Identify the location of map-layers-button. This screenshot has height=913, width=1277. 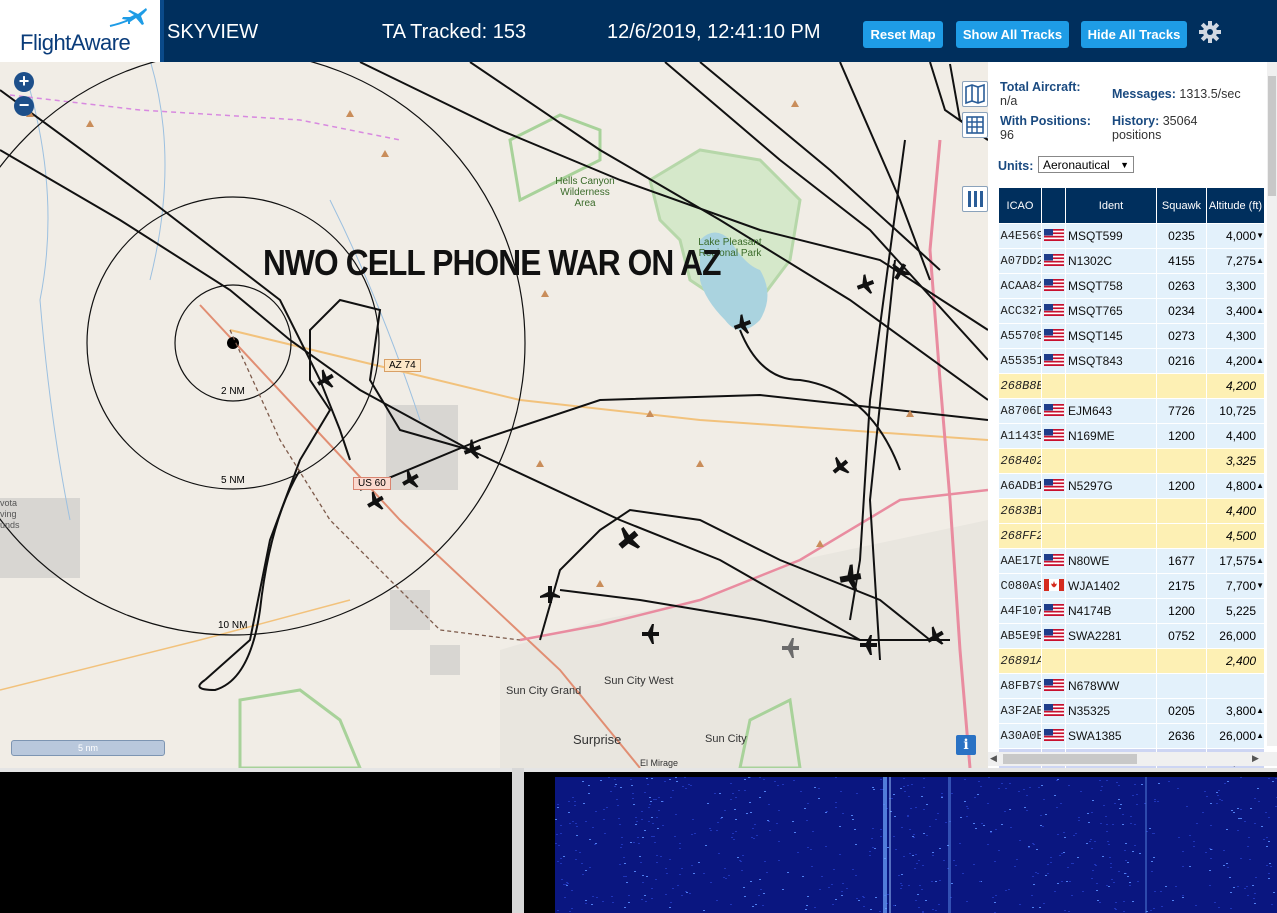
(975, 94).